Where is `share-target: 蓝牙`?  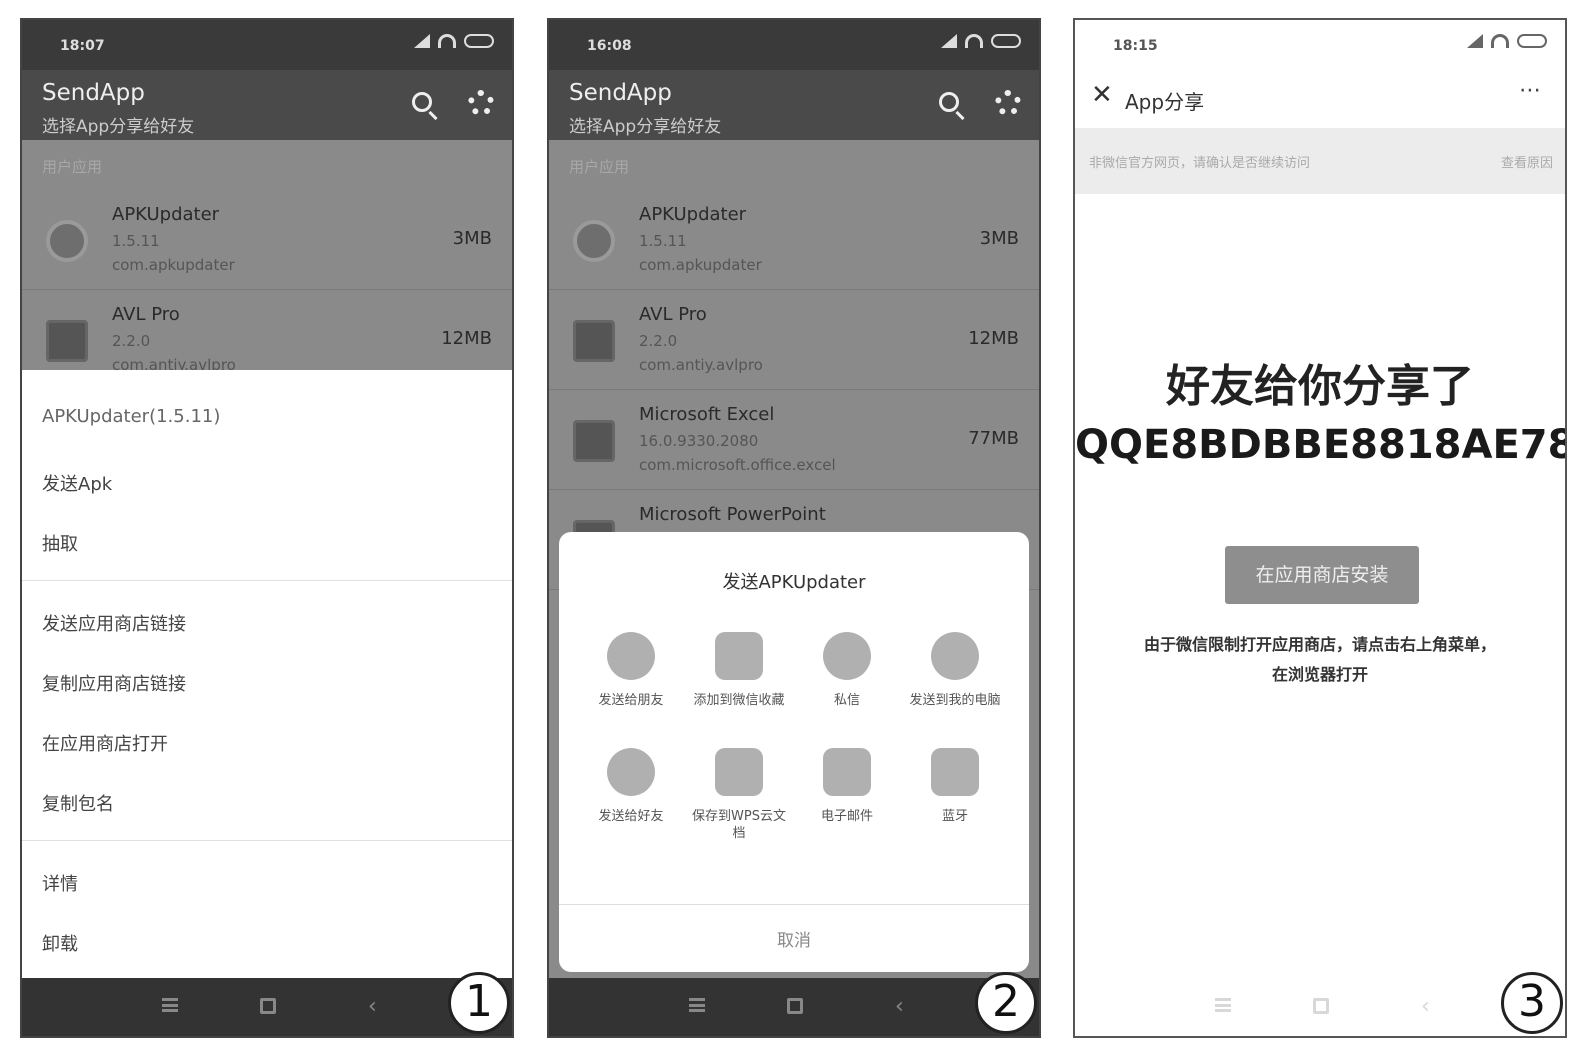 share-target: 蓝牙 is located at coordinates (955, 786).